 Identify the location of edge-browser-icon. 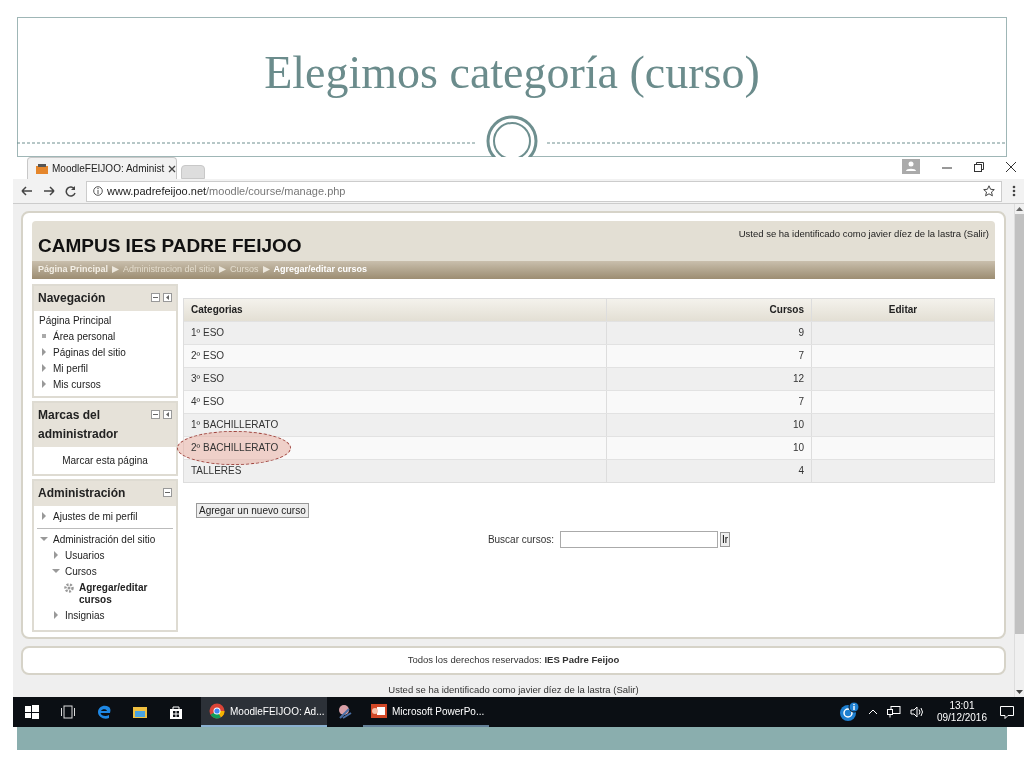
(104, 712).